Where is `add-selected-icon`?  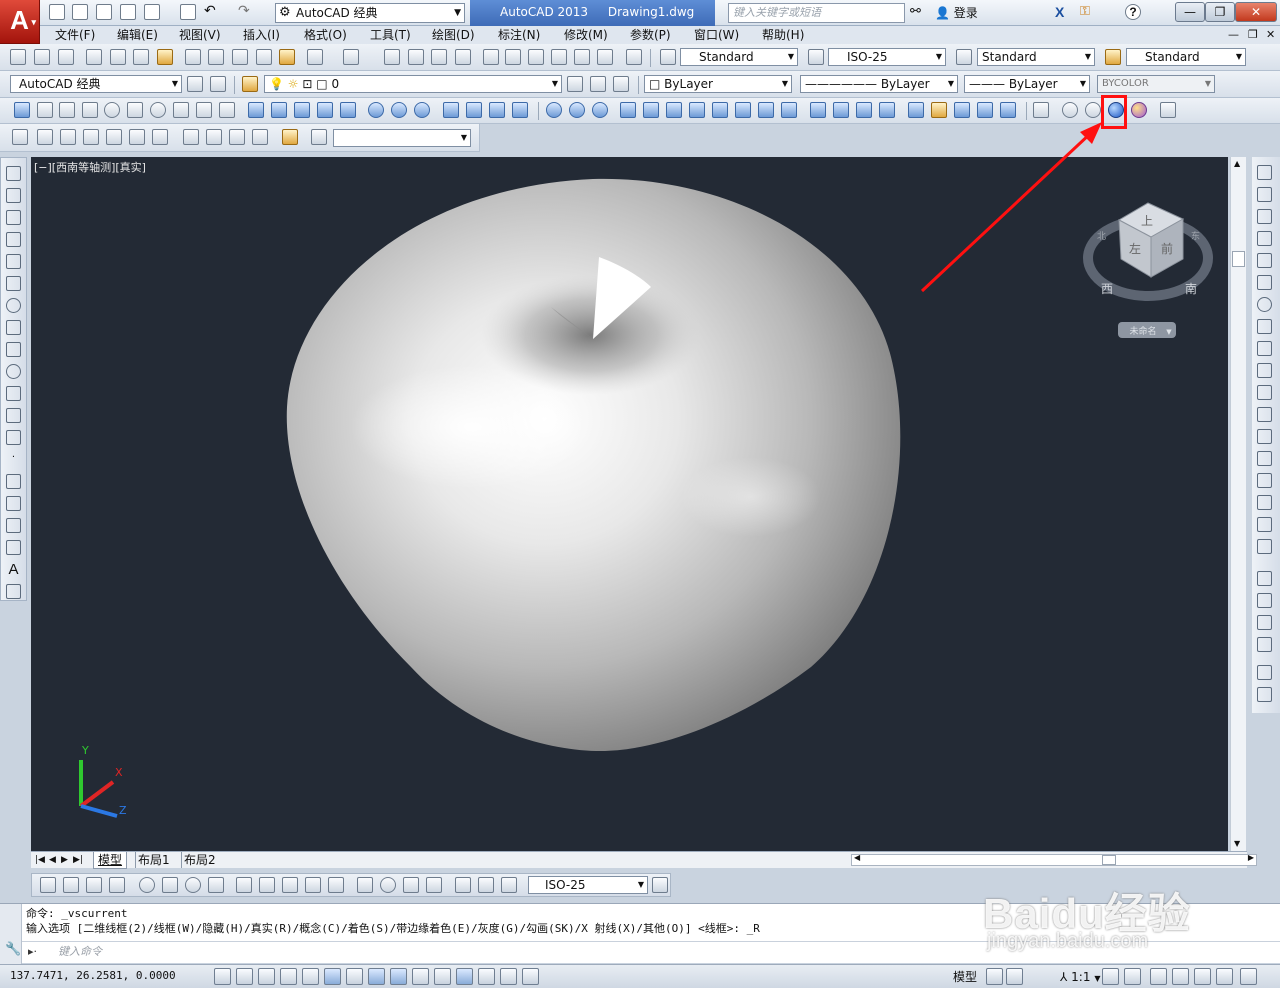
add-selected-icon is located at coordinates (13, 591).